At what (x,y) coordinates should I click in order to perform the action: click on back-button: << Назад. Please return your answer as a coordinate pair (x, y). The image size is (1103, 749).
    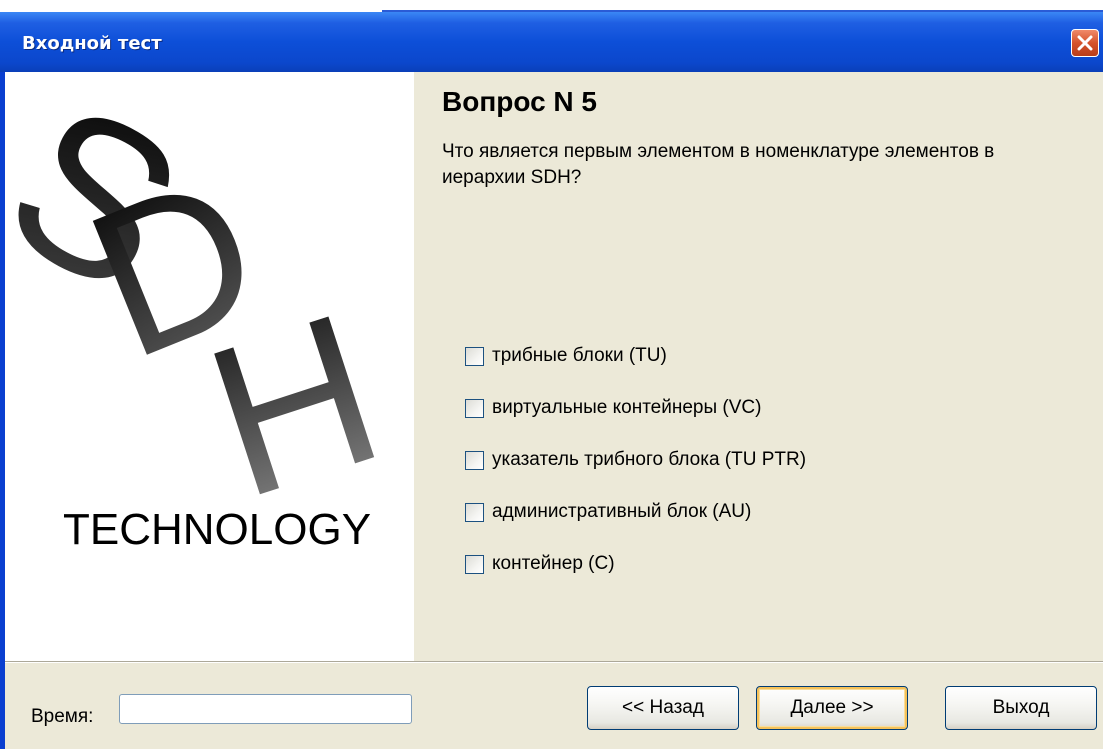
    Looking at the image, I should click on (663, 708).